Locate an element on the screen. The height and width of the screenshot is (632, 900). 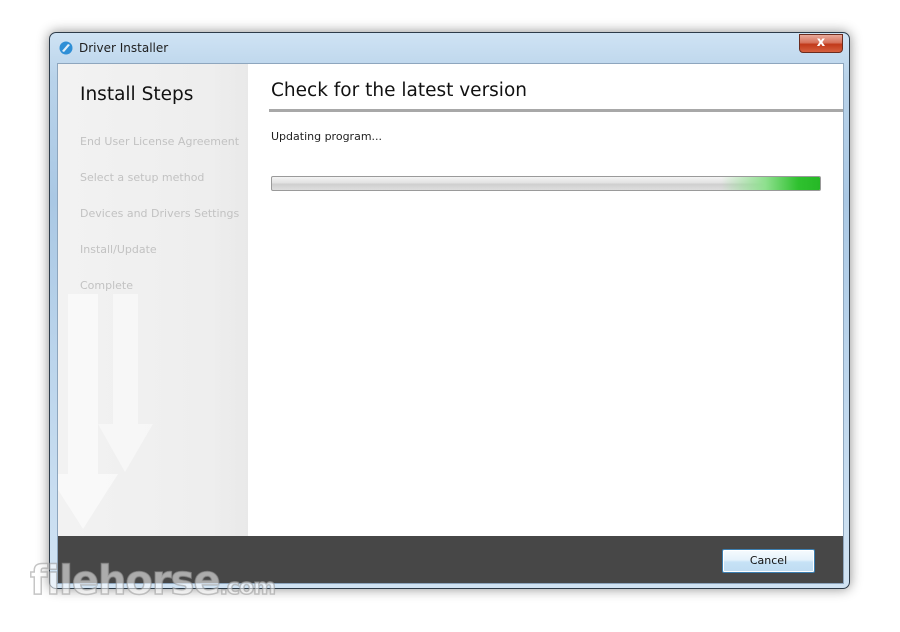
title-divider is located at coordinates (556, 110).